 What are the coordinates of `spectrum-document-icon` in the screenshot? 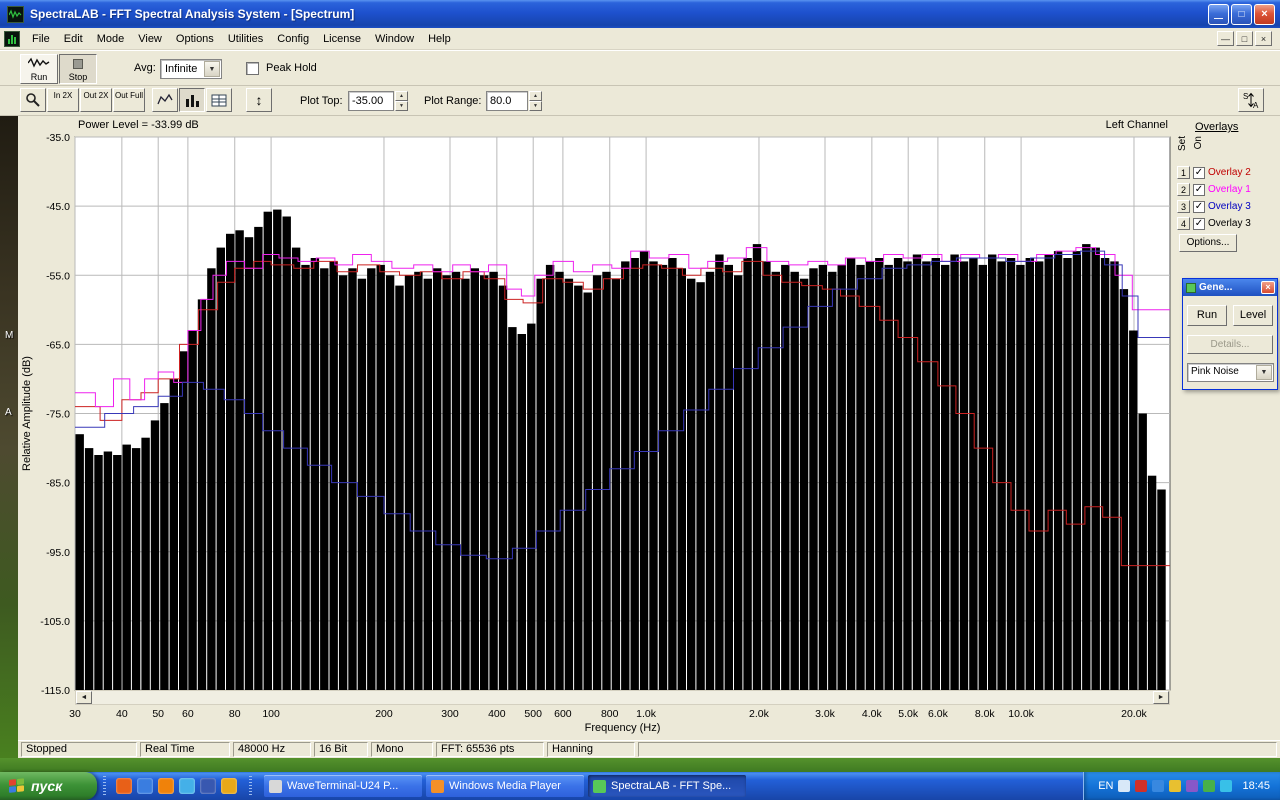 It's located at (12, 38).